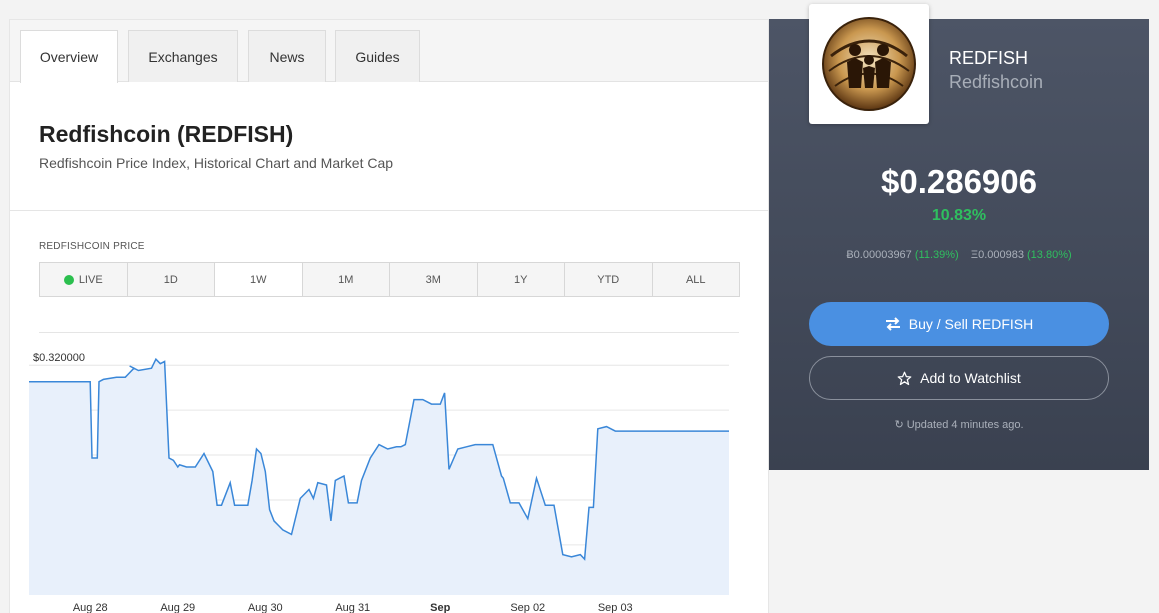 This screenshot has height=613, width=1159. I want to click on tab-news: News, so click(287, 56).